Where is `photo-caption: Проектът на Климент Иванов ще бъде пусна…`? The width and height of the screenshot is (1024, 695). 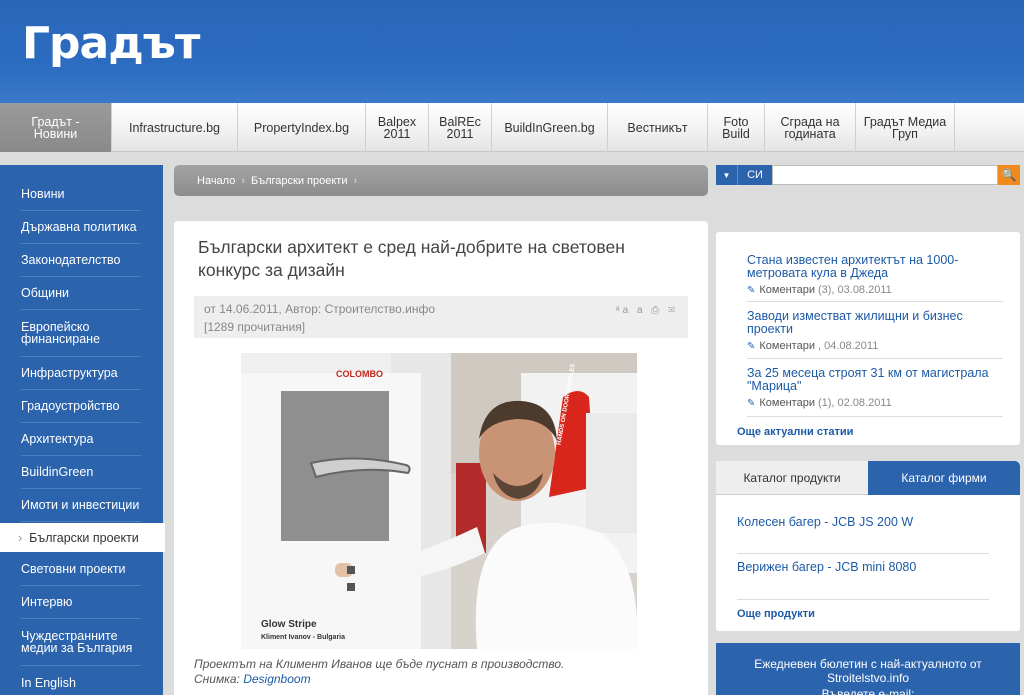
photo-caption: Проектът на Климент Иванов ще бъде пусна… is located at coordinates (379, 672).